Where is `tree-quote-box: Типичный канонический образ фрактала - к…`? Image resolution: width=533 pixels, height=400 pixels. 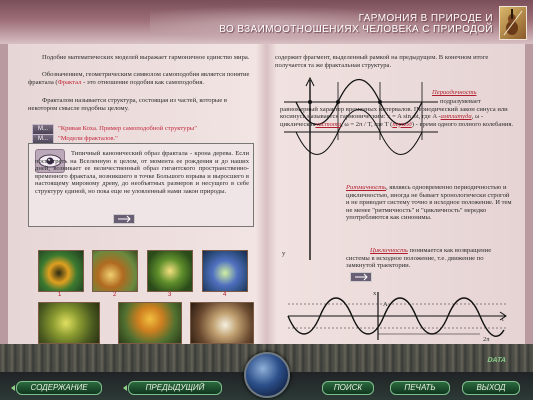 tree-quote-box: Типичный канонический образ фрактала - к… is located at coordinates (141, 185).